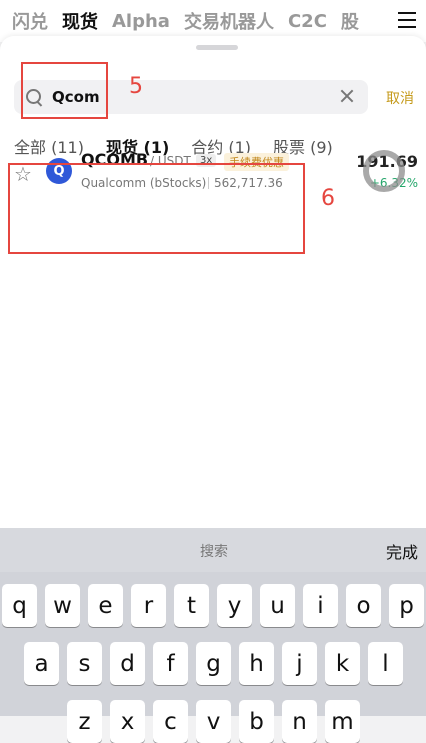  Describe the element at coordinates (350, 21) in the screenshot. I see `nav-item-stocks: 股` at that location.